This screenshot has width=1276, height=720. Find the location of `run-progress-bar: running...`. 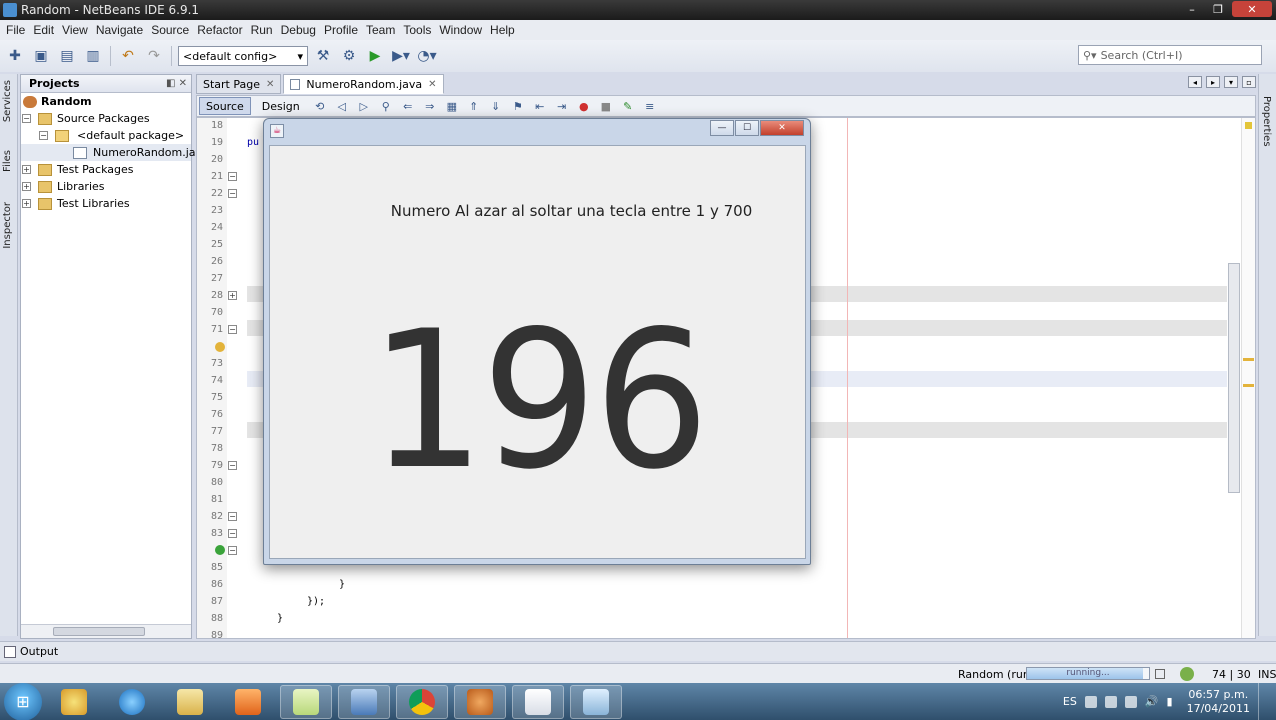

run-progress-bar: running... is located at coordinates (1088, 673).